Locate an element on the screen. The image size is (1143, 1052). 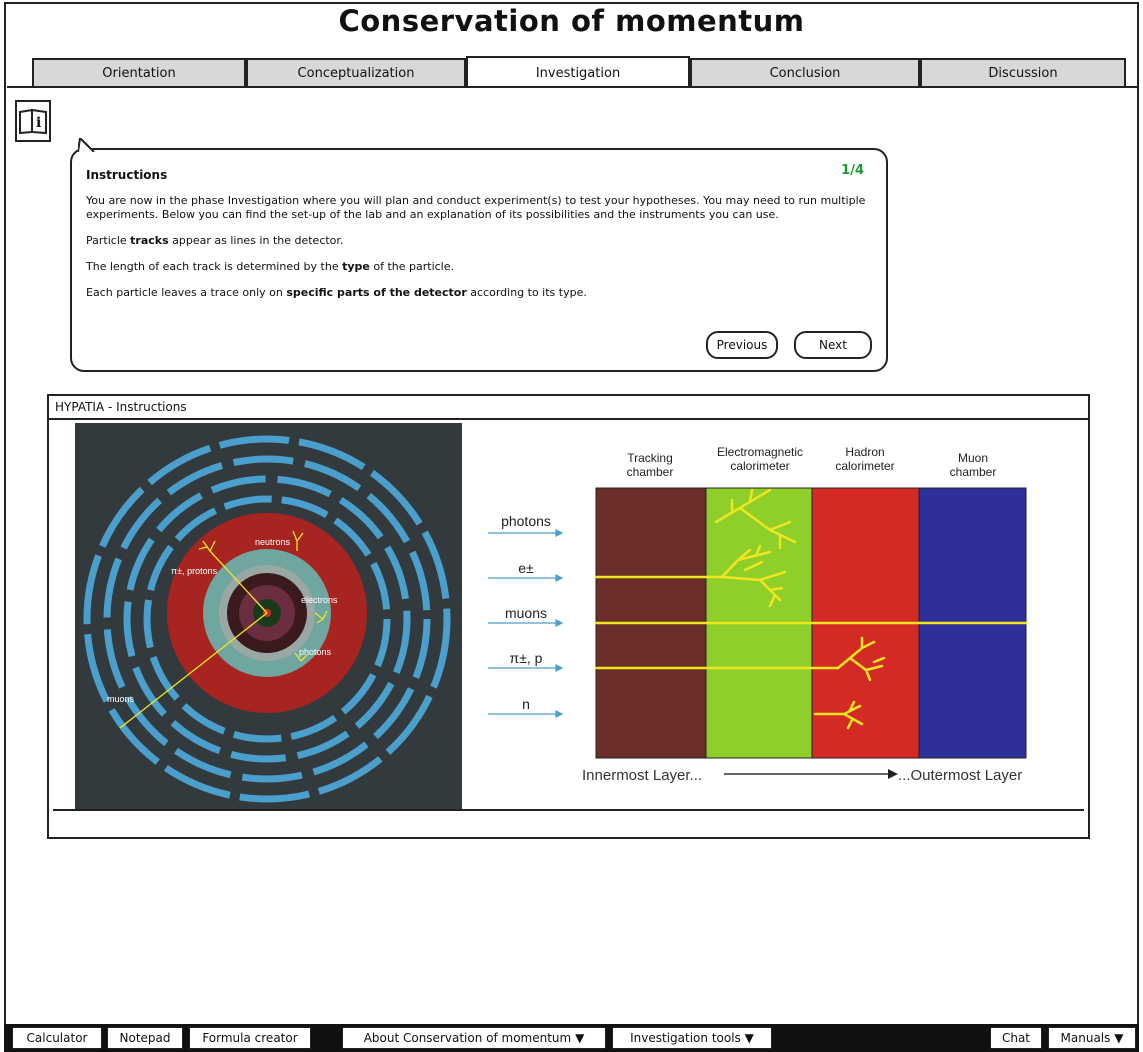
button-label: Manuals is located at coordinates (1085, 1038).